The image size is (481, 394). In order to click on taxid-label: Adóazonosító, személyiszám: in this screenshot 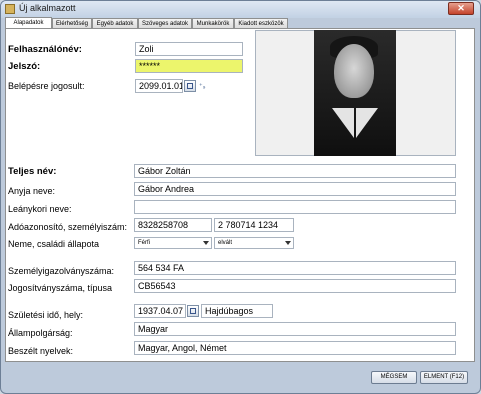, I will do `click(68, 227)`.